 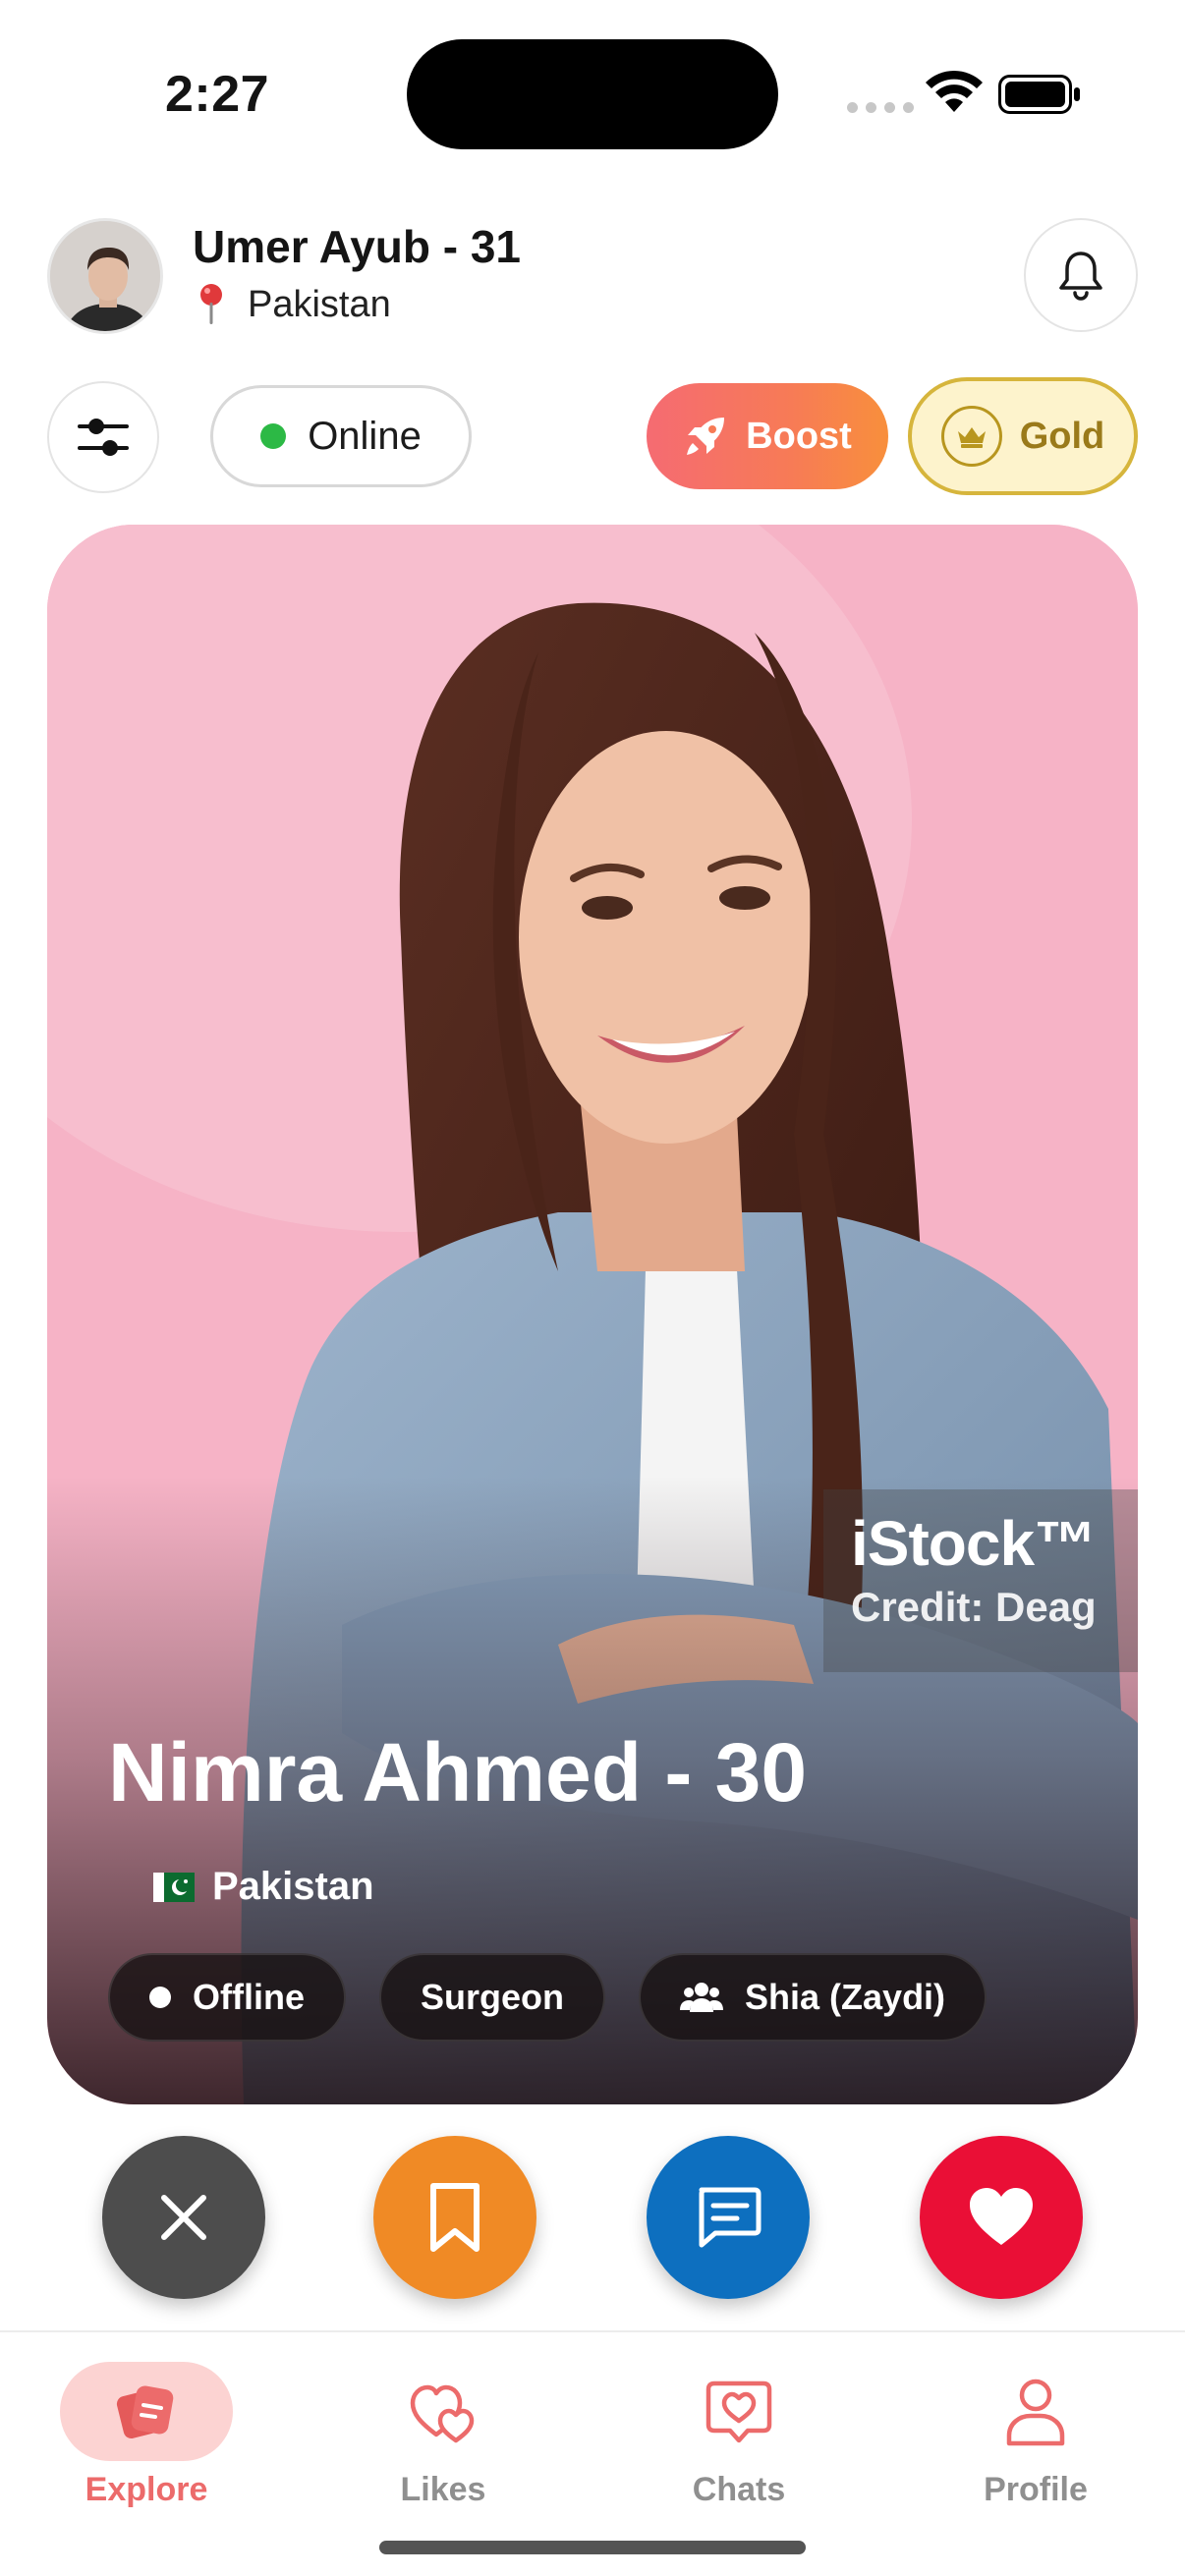 I want to click on pakistan-flag-icon, so click(x=174, y=1887).